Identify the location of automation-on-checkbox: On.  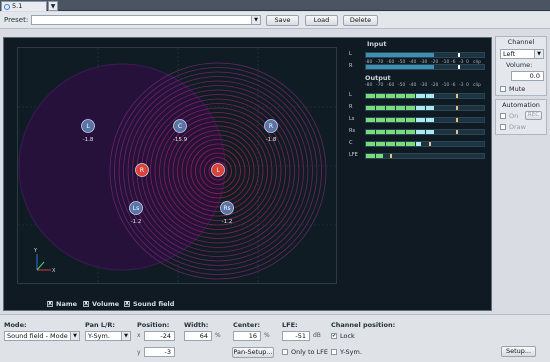
(509, 116).